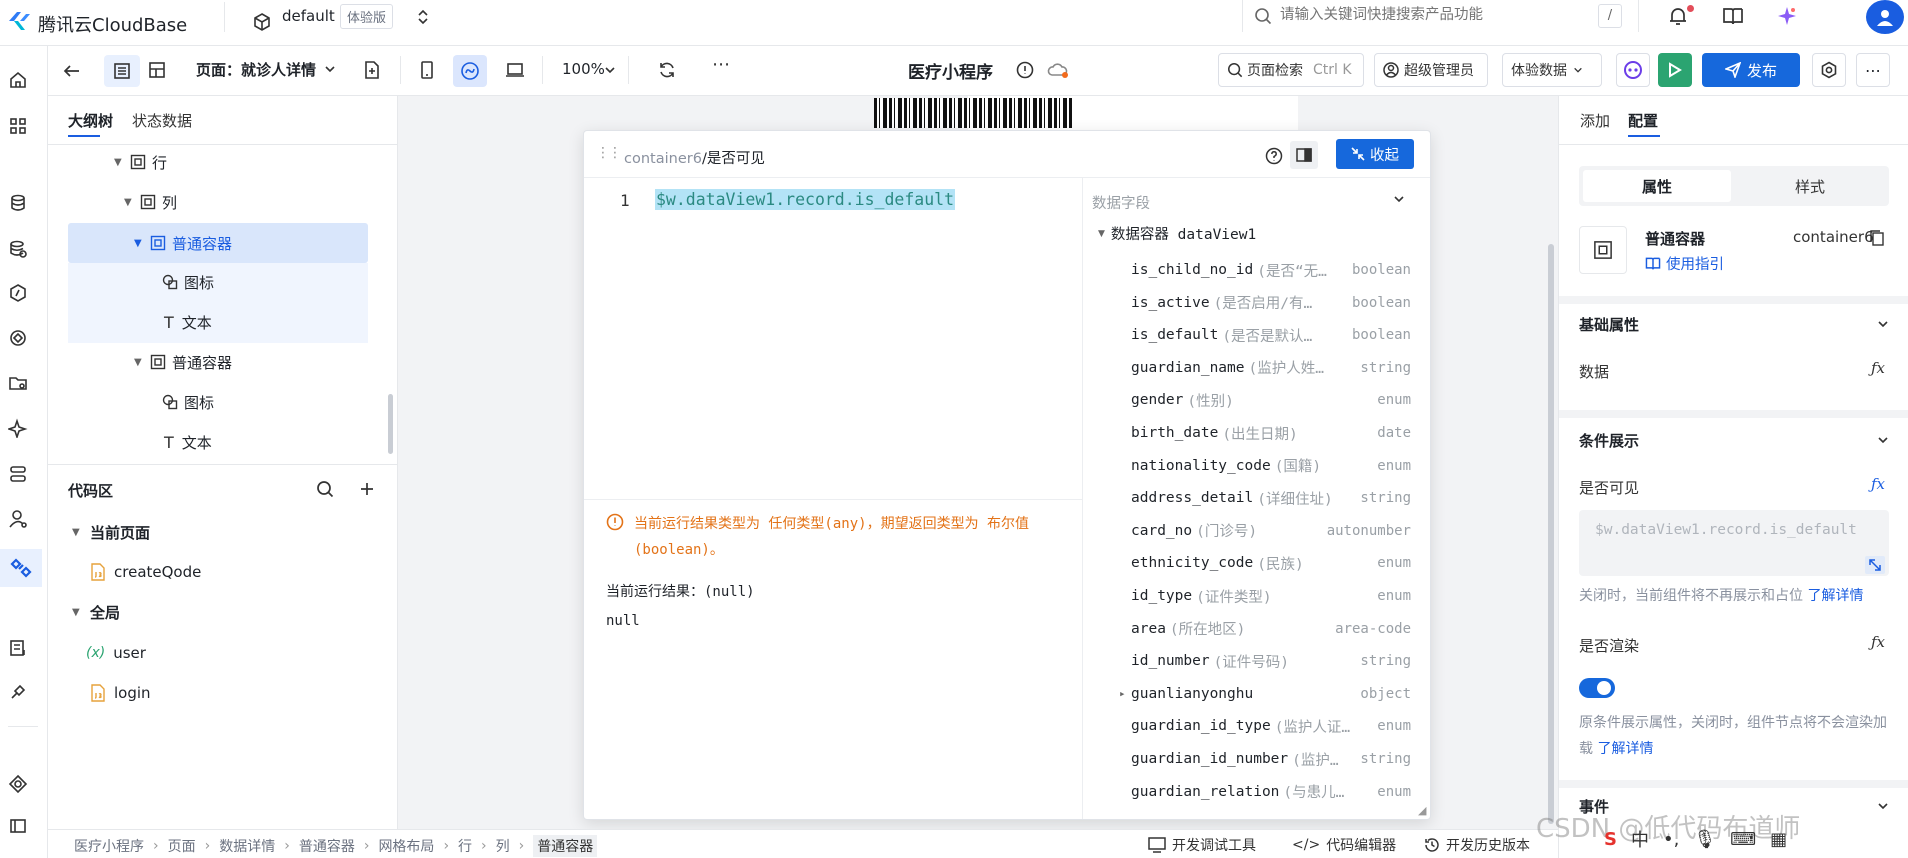 Image resolution: width=1908 pixels, height=858 pixels. Describe the element at coordinates (18, 692) in the screenshot. I see `plugin-icon` at that location.